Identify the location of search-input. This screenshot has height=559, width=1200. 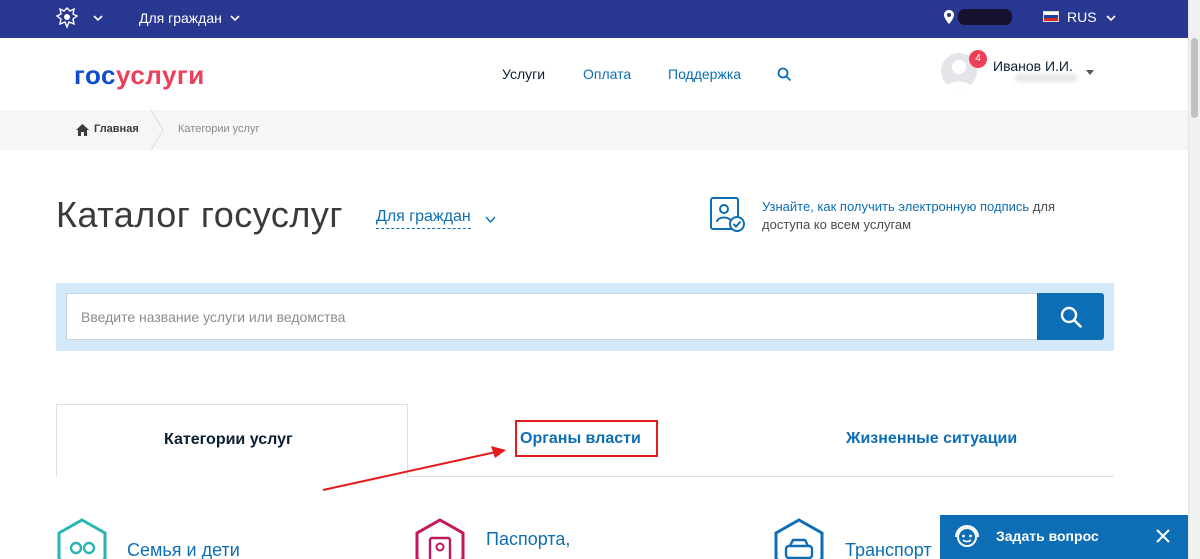
(552, 316).